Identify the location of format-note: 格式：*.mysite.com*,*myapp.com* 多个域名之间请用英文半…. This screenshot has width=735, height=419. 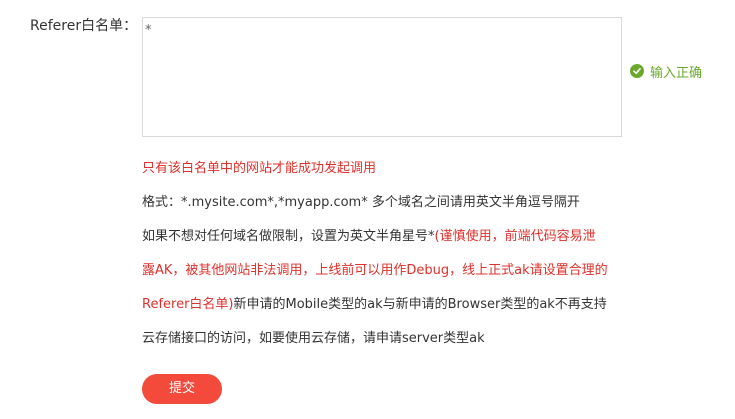
(361, 202).